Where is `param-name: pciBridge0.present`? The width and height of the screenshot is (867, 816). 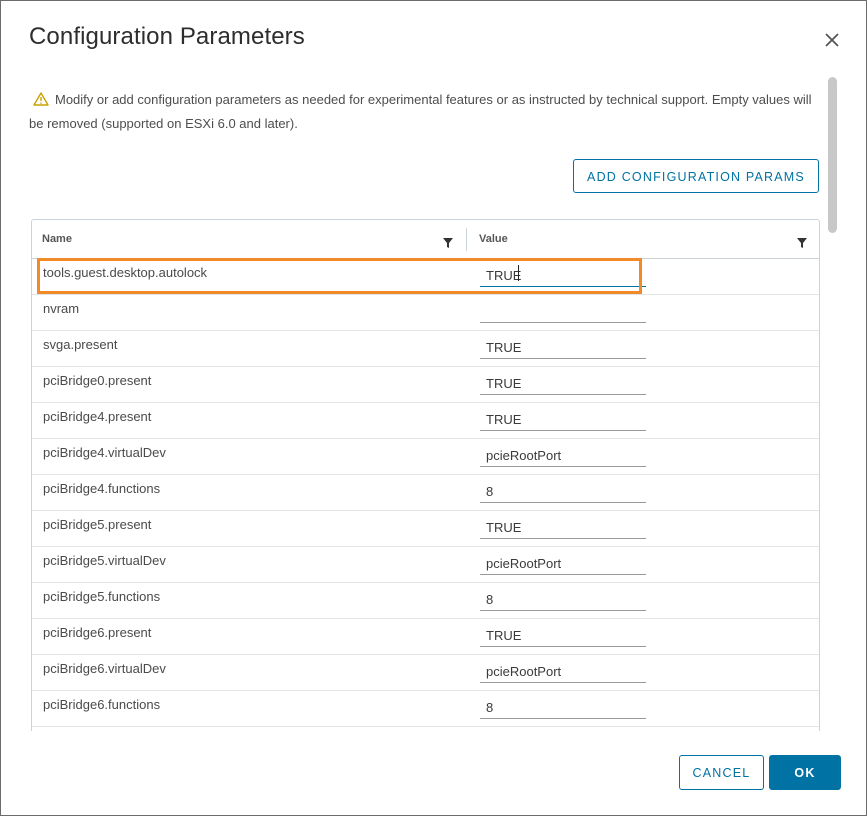
param-name: pciBridge0.present is located at coordinates (97, 380).